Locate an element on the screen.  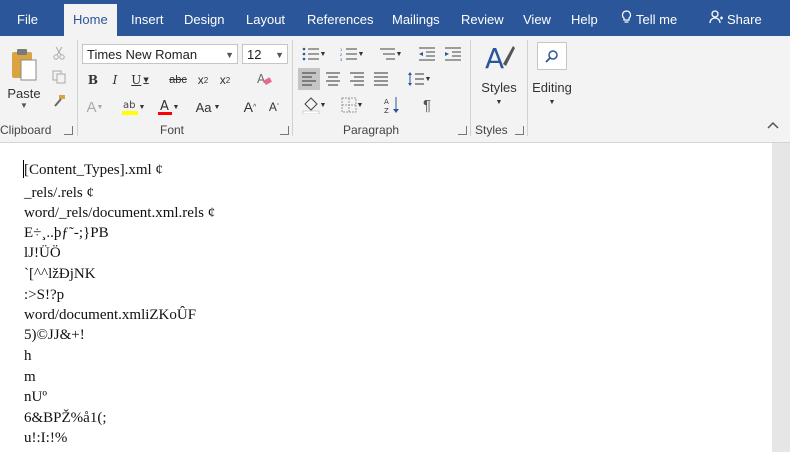
align-center-icon is located at coordinates (333, 79).